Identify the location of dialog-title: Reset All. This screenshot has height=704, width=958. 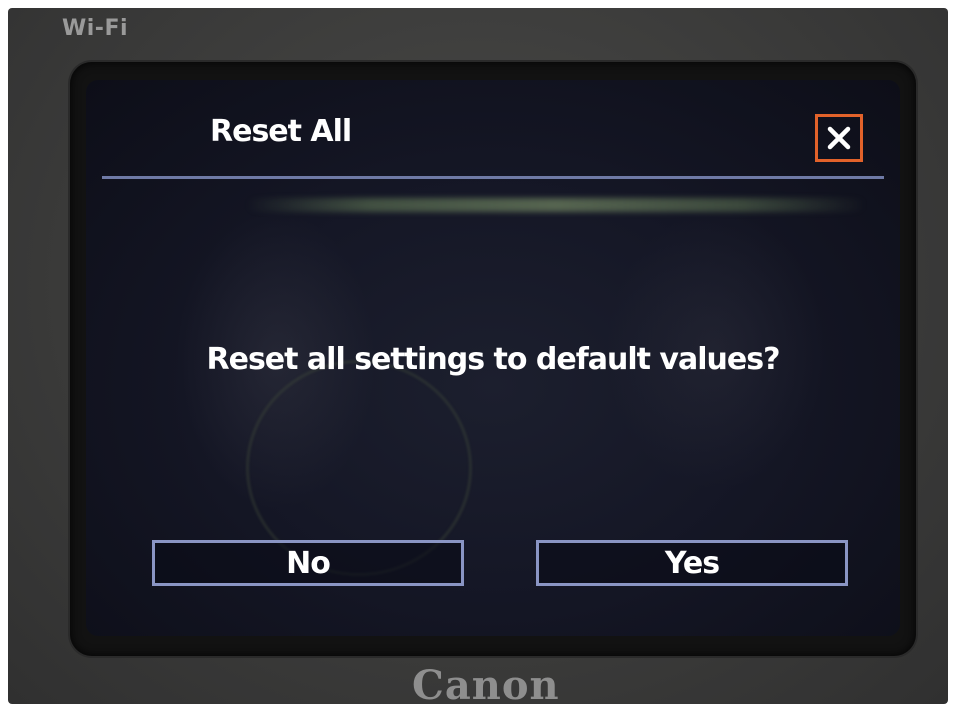
(281, 131).